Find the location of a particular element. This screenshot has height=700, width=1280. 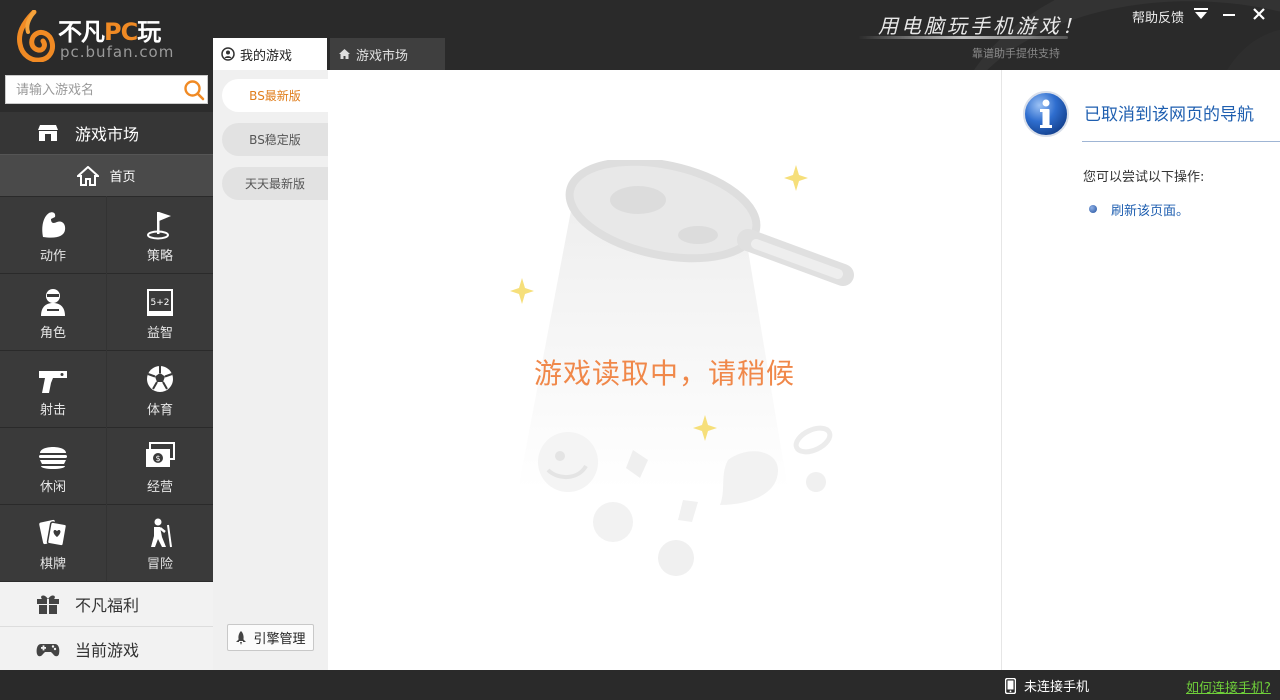

current-game-label: 当前游戏 is located at coordinates (107, 650).